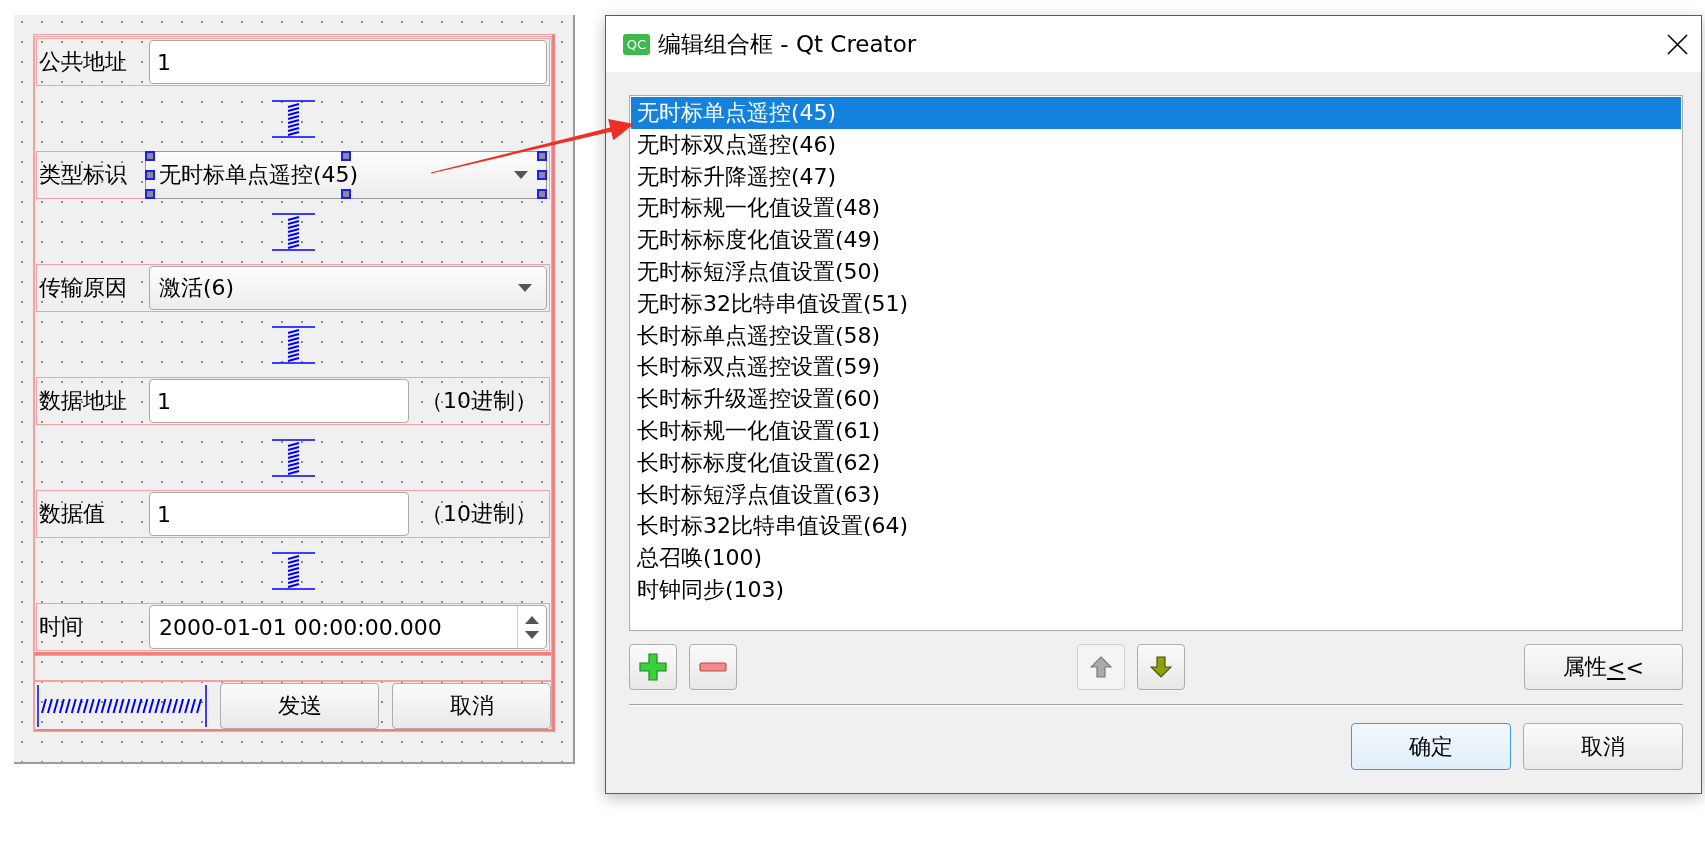 The height and width of the screenshot is (849, 1705). I want to click on list-item: 总召唤(100), so click(1156, 558).